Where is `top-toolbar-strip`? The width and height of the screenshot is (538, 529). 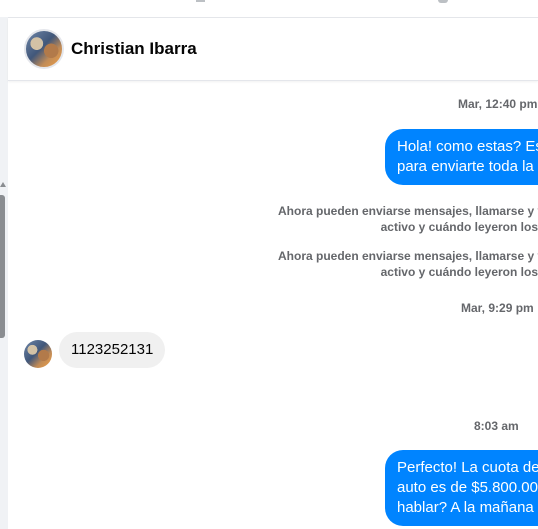 top-toolbar-strip is located at coordinates (269, 9).